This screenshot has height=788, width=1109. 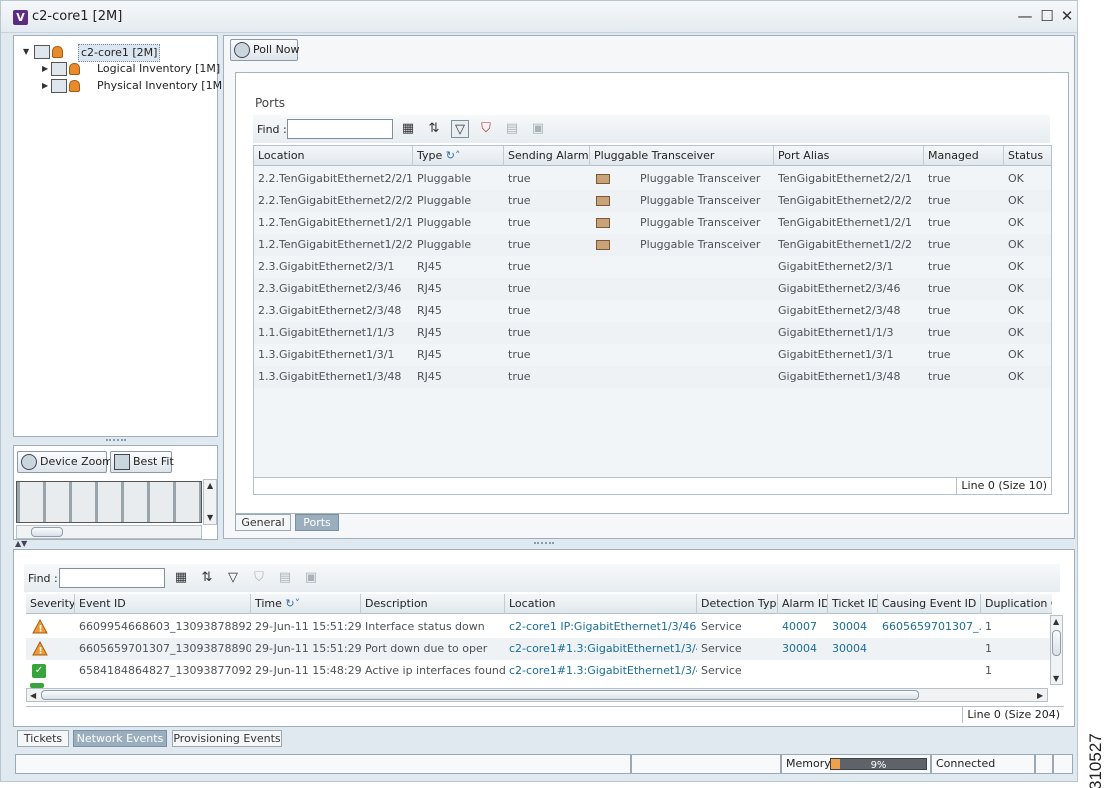 What do you see at coordinates (21, 543) in the screenshot?
I see `splitter-arrows-icon: ▲▼` at bounding box center [21, 543].